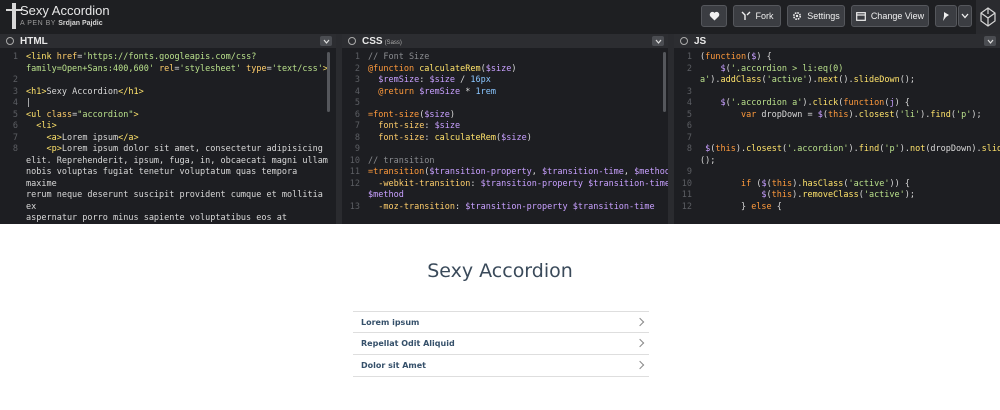 The height and width of the screenshot is (410, 1000). I want to click on pin-icon, so click(946, 16).